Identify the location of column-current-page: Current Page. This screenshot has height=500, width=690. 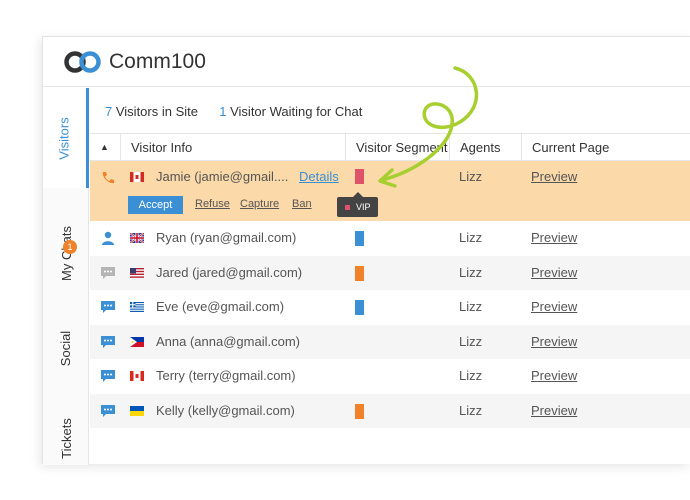
(605, 147).